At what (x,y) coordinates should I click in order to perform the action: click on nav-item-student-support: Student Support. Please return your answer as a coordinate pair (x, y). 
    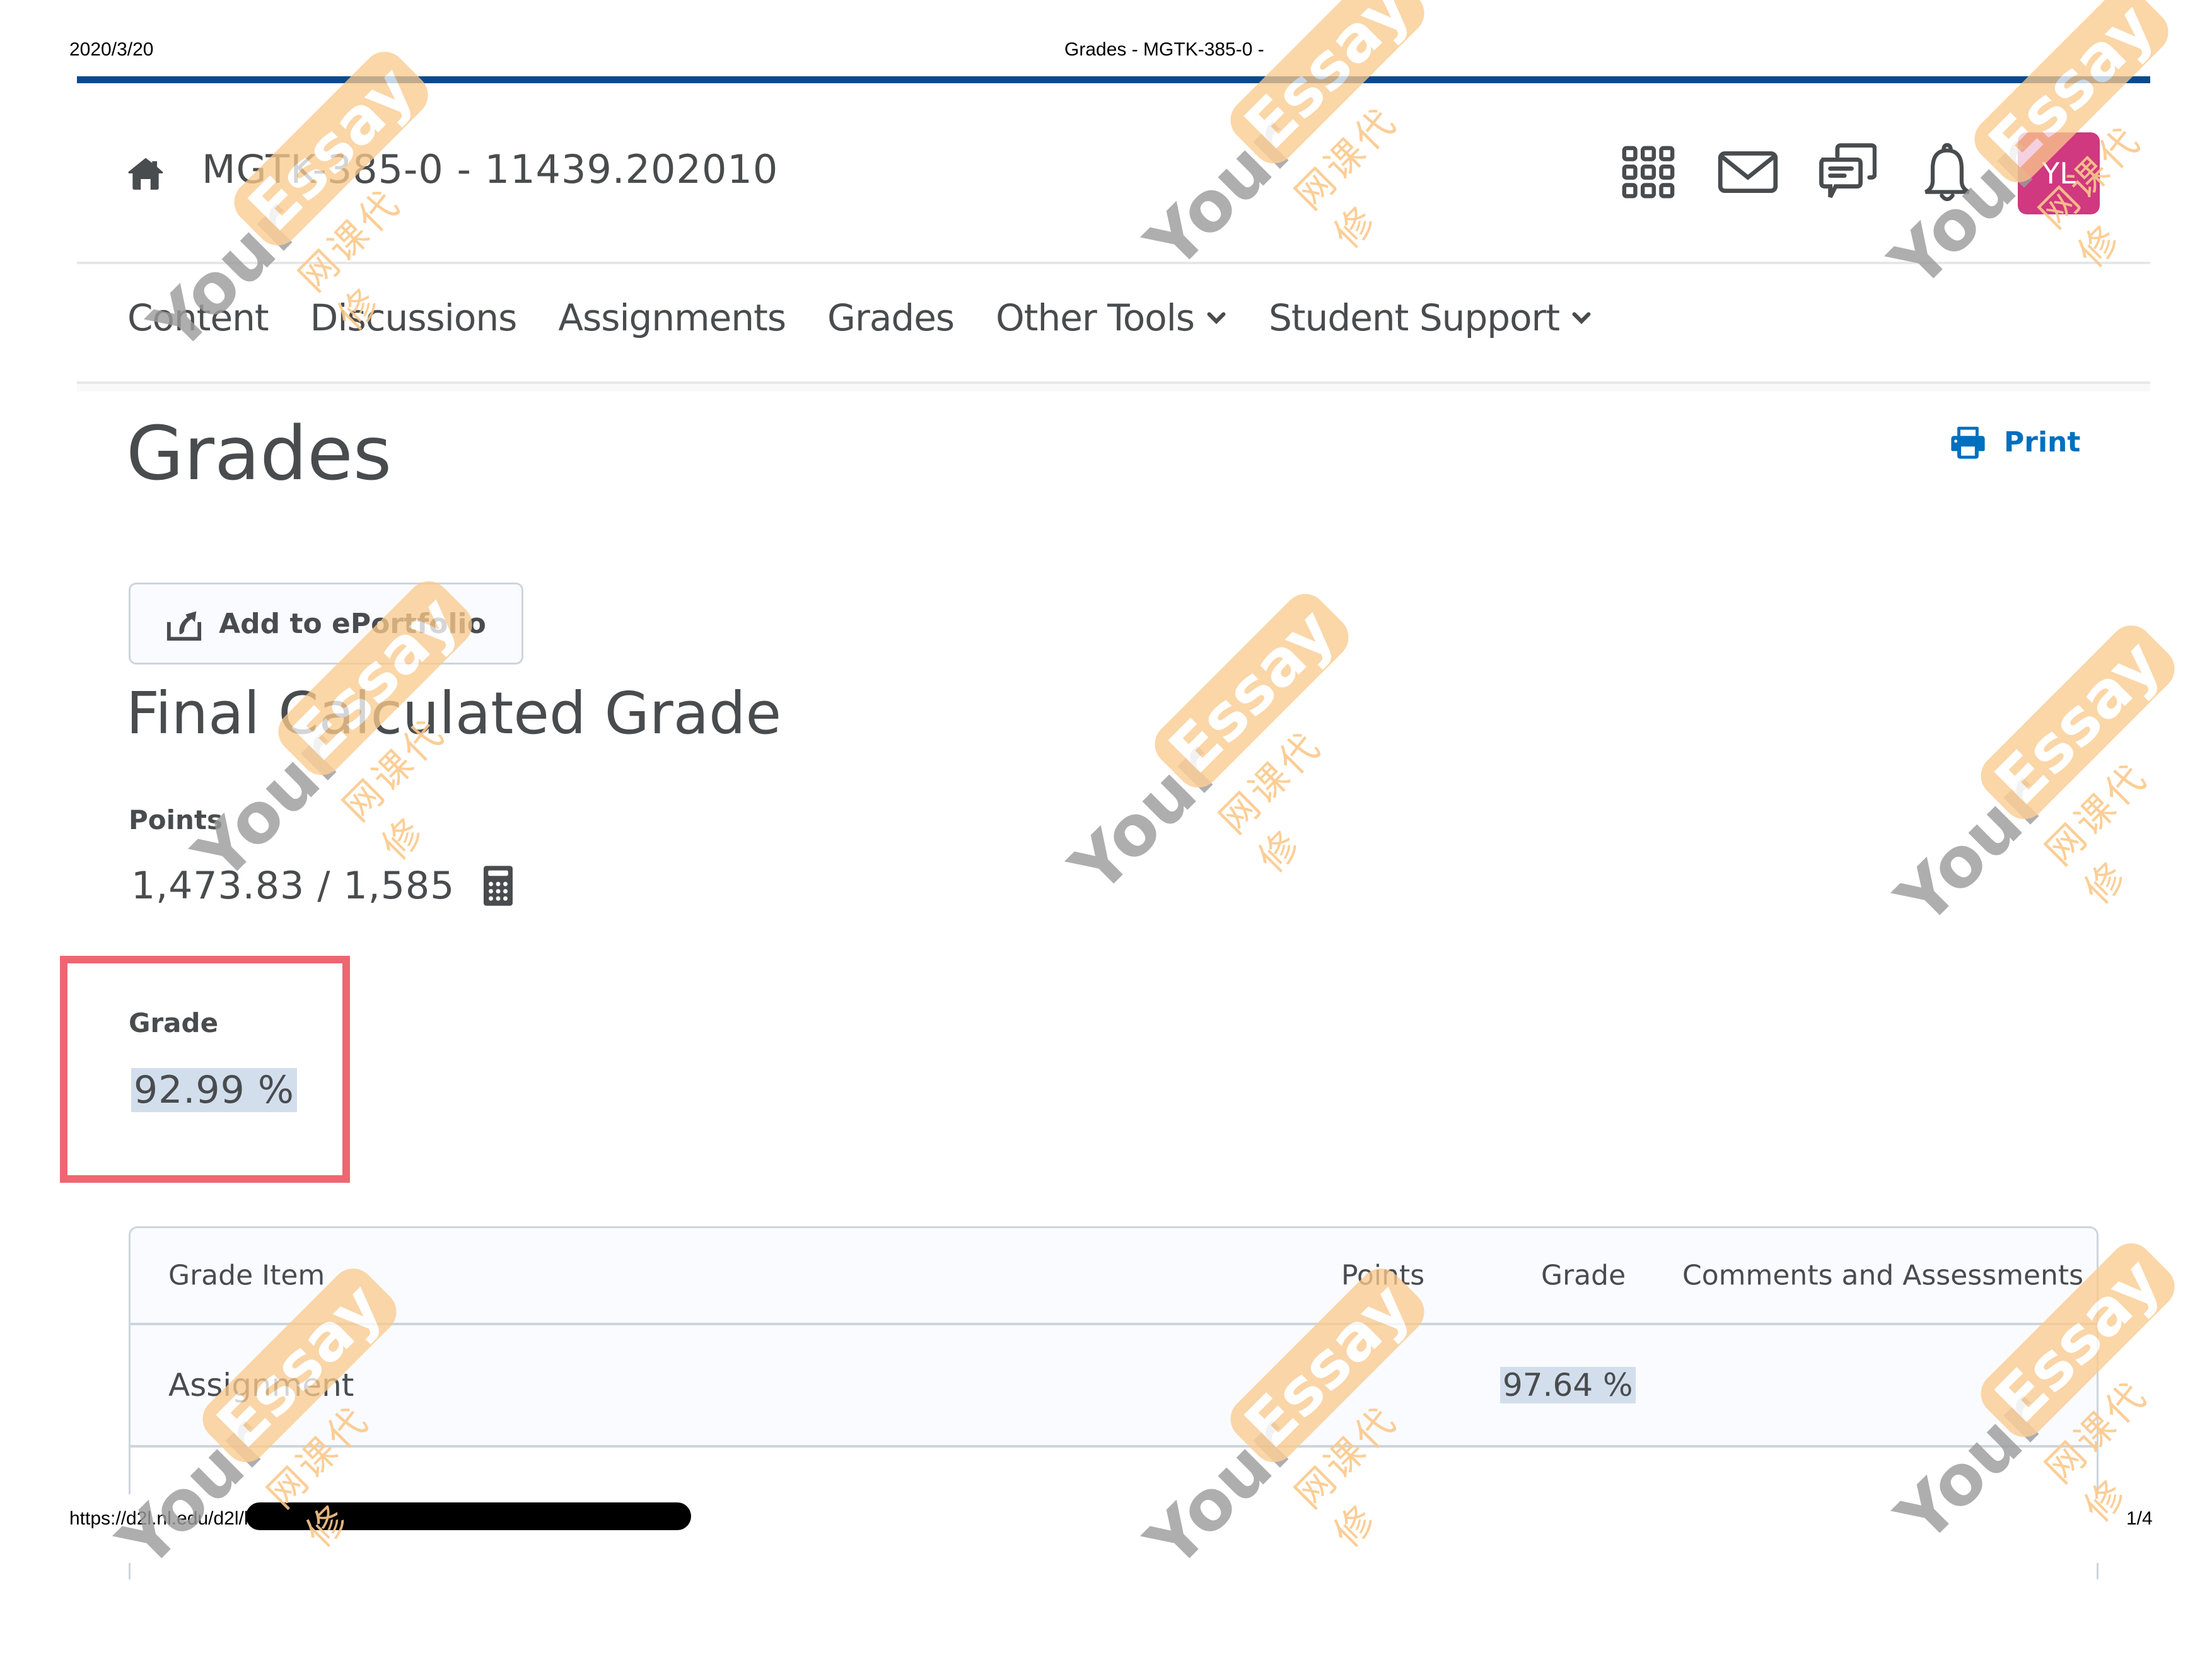
    Looking at the image, I should click on (1430, 317).